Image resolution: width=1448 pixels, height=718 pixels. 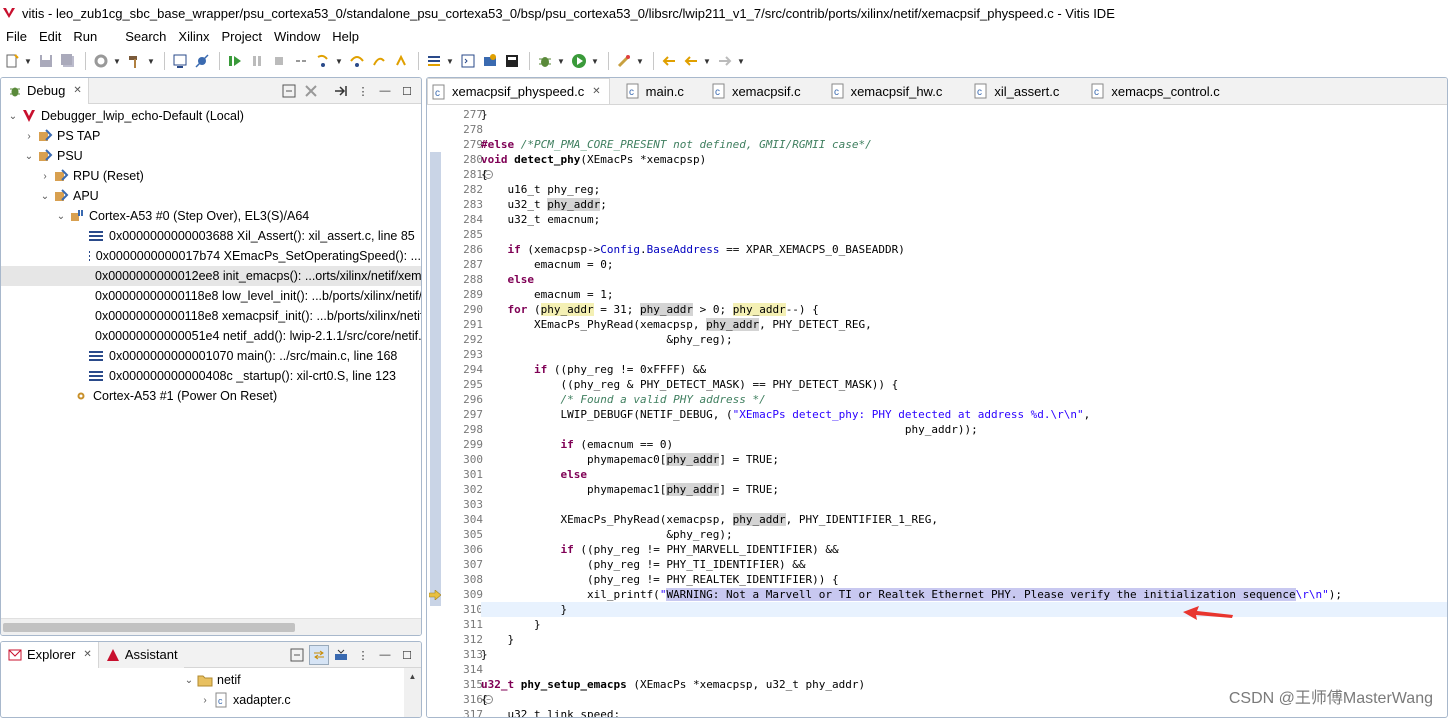 What do you see at coordinates (16, 36) in the screenshot?
I see `menu-file: File` at bounding box center [16, 36].